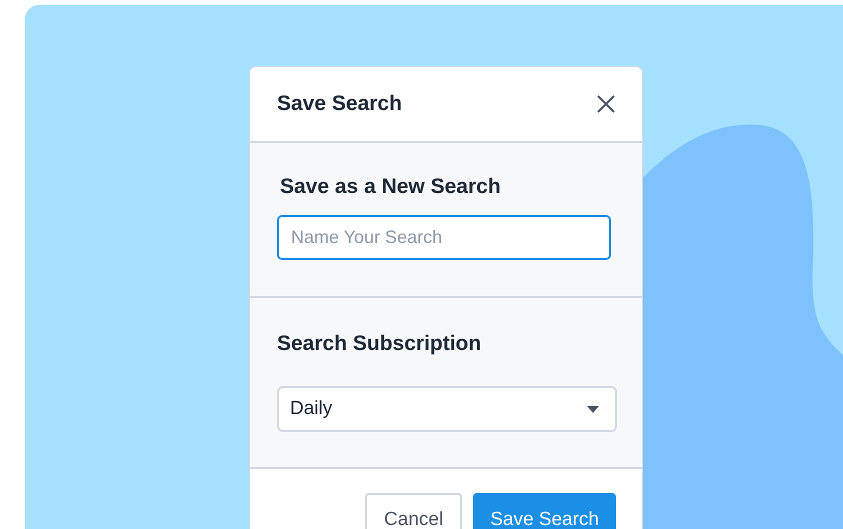  What do you see at coordinates (390, 187) in the screenshot?
I see `field-label: Save as a New Search` at bounding box center [390, 187].